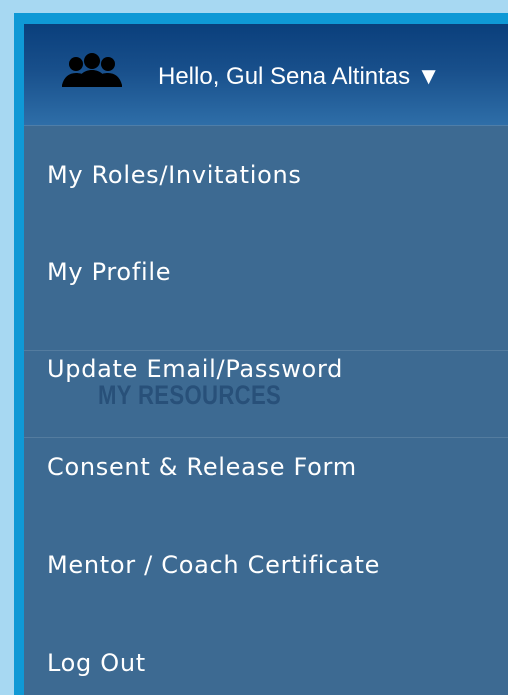  Describe the element at coordinates (266, 174) in the screenshot. I see `menu-item-roles-invitations: My Roles/Invitations` at that location.